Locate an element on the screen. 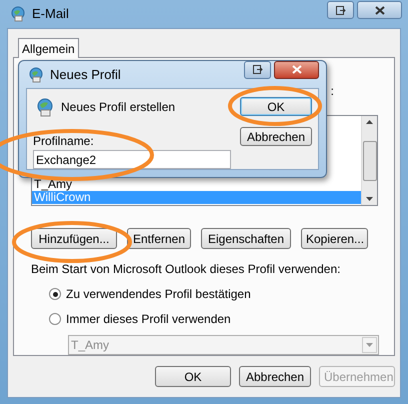  radio-option: Immer dieses Profil verwenden is located at coordinates (213, 319).